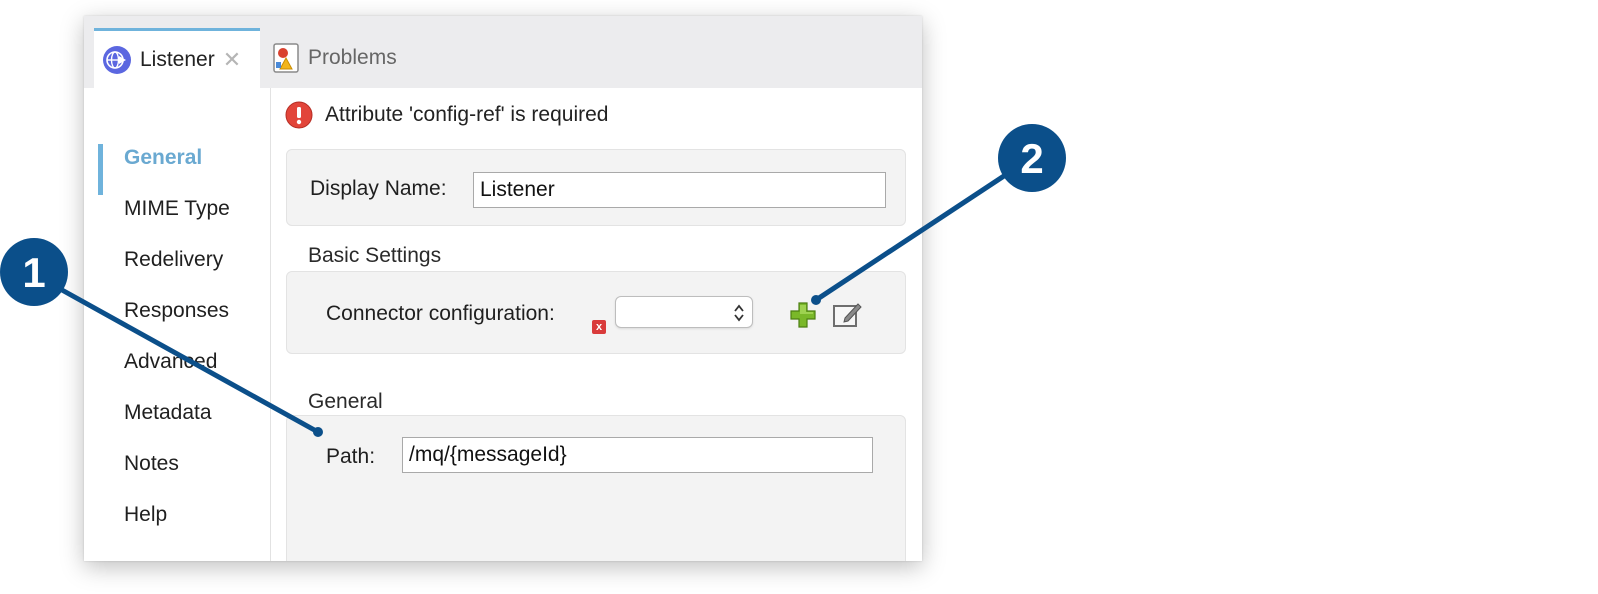 This screenshot has width=1598, height=594. Describe the element at coordinates (190, 361) in the screenshot. I see `callout-1-pointer` at that location.